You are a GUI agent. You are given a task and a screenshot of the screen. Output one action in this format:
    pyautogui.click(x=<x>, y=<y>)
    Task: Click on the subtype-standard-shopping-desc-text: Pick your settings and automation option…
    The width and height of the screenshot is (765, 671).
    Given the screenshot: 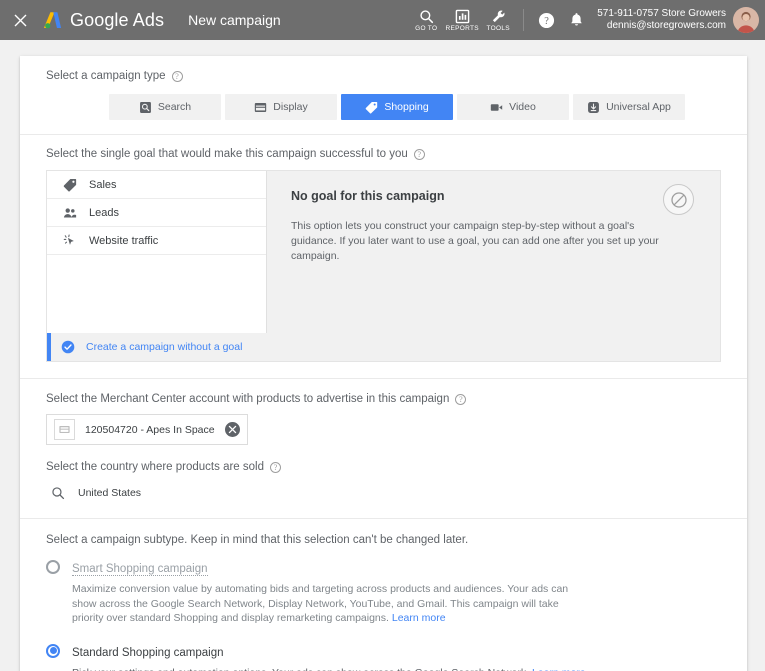 What is the action you would take?
    pyautogui.click(x=300, y=669)
    